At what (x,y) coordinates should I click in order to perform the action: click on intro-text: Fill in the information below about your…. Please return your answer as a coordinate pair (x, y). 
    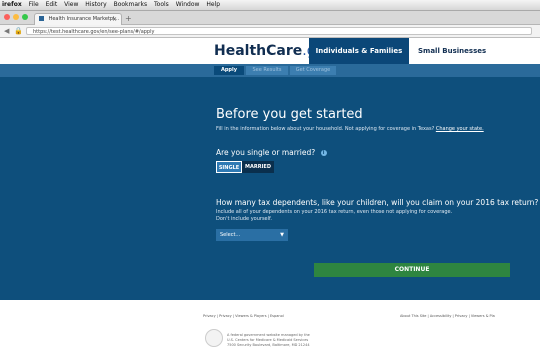
    Looking at the image, I should click on (350, 129).